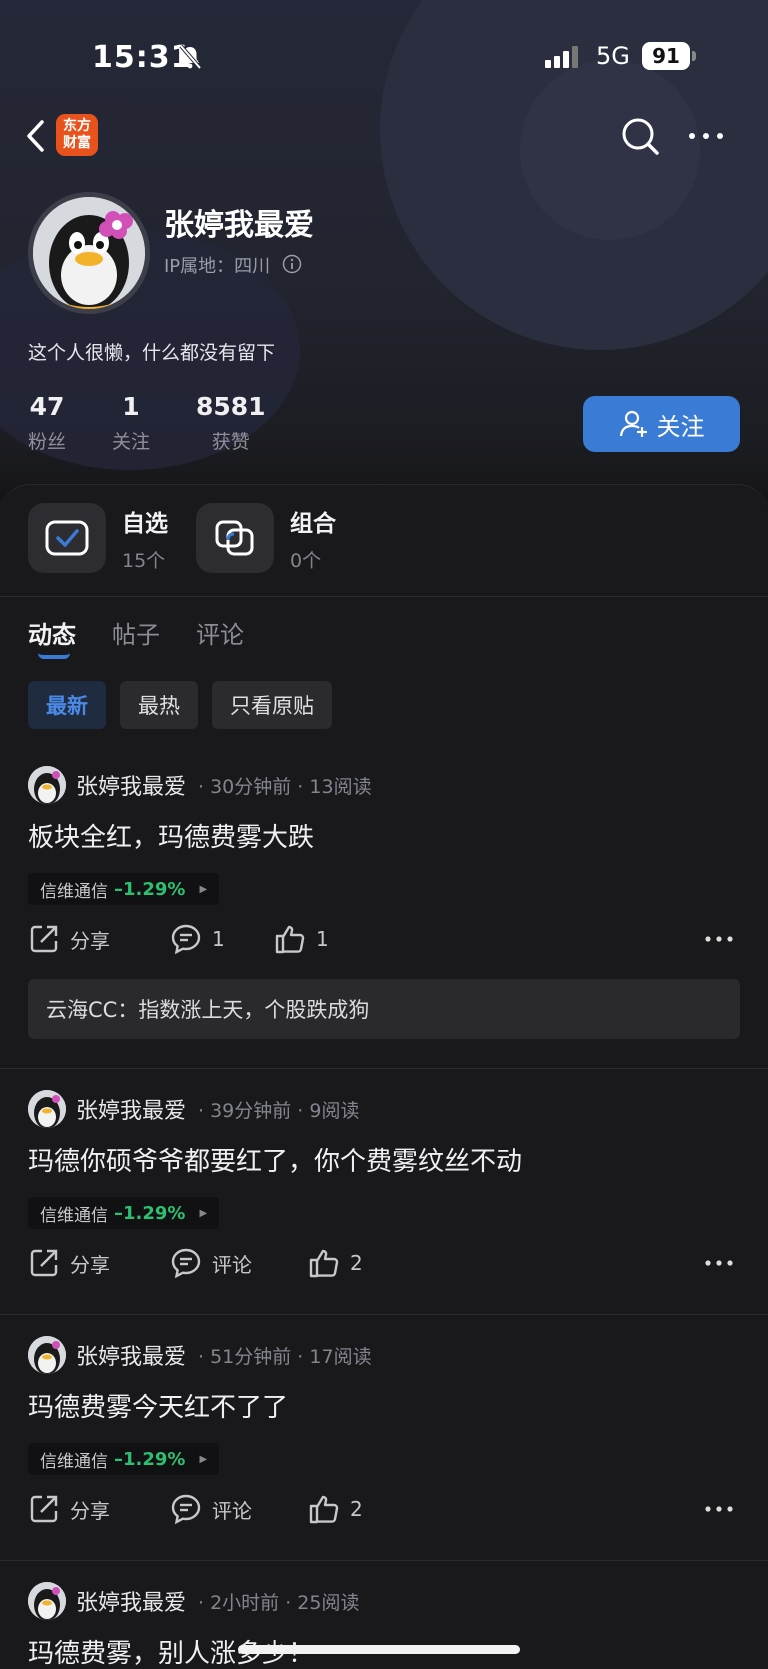  Describe the element at coordinates (266, 538) in the screenshot. I see `portfolio-link: 组合 0个` at that location.